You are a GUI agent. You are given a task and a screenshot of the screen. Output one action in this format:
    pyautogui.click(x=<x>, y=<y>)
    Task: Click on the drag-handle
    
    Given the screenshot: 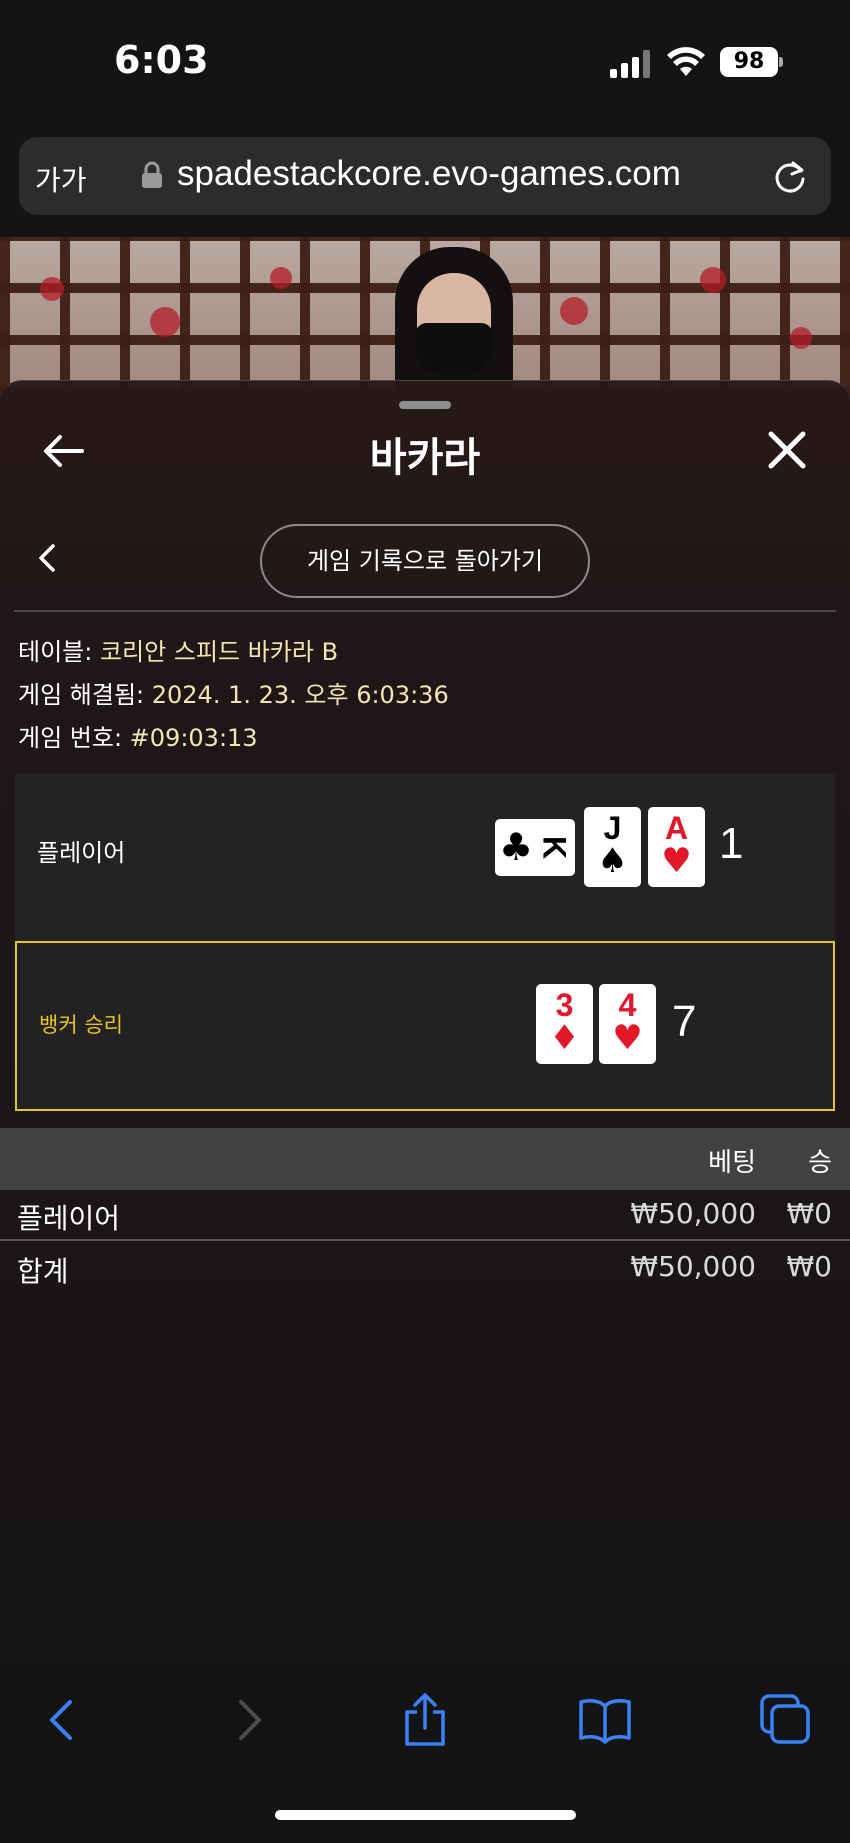 What is the action you would take?
    pyautogui.click(x=425, y=405)
    